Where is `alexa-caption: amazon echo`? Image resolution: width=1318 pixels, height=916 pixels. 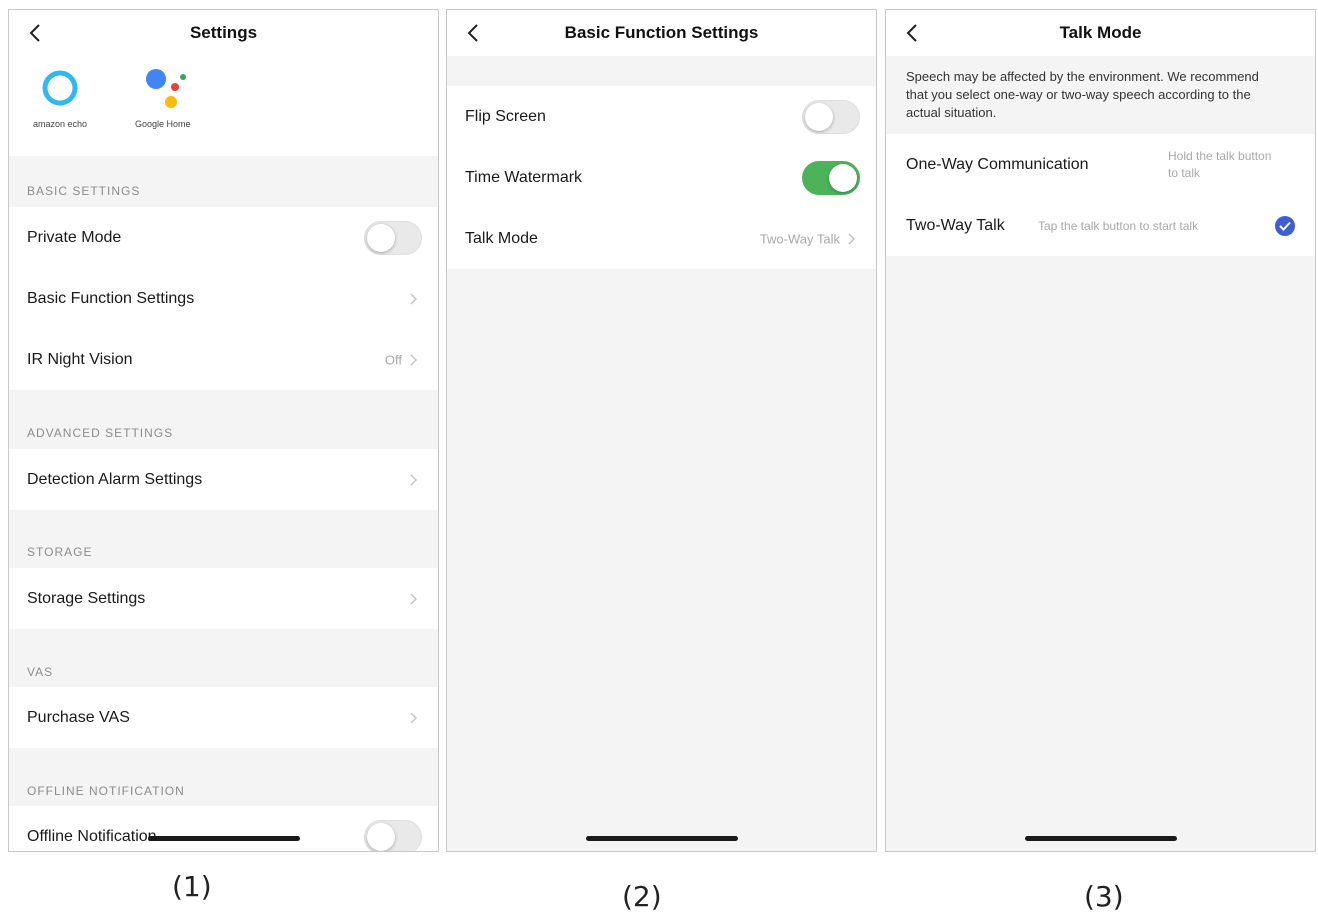 alexa-caption: amazon echo is located at coordinates (60, 124).